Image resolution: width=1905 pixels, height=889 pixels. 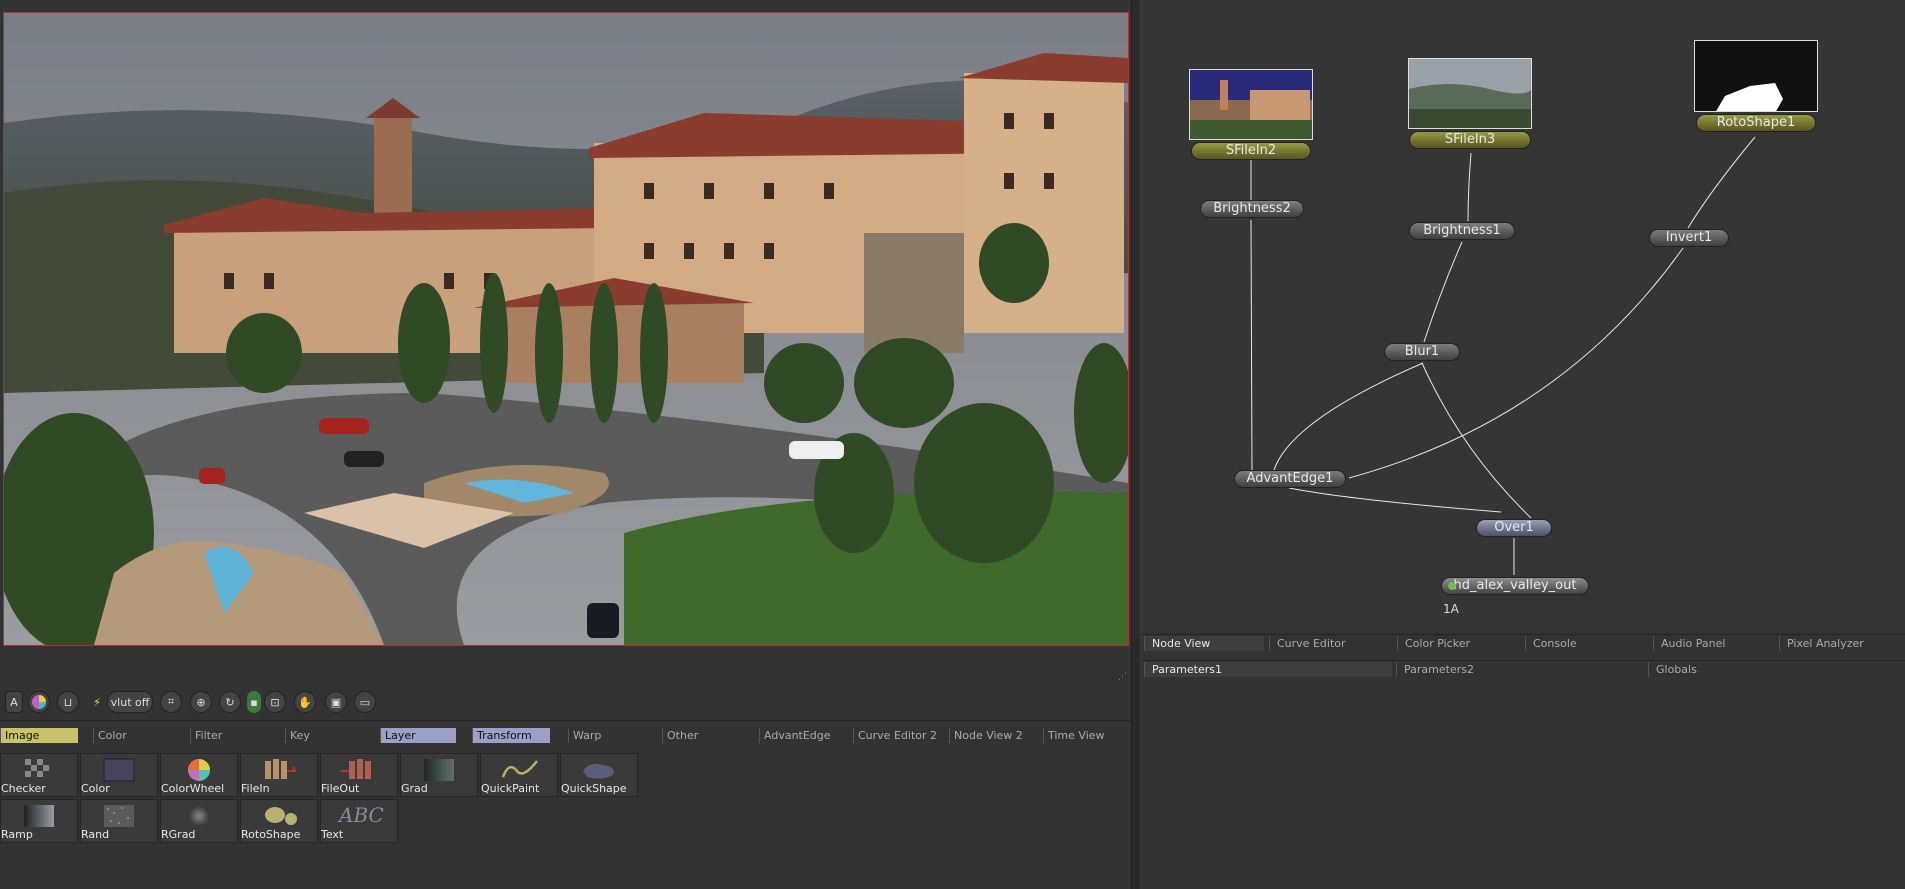 I want to click on wire-blur-over, so click(x=1476, y=440).